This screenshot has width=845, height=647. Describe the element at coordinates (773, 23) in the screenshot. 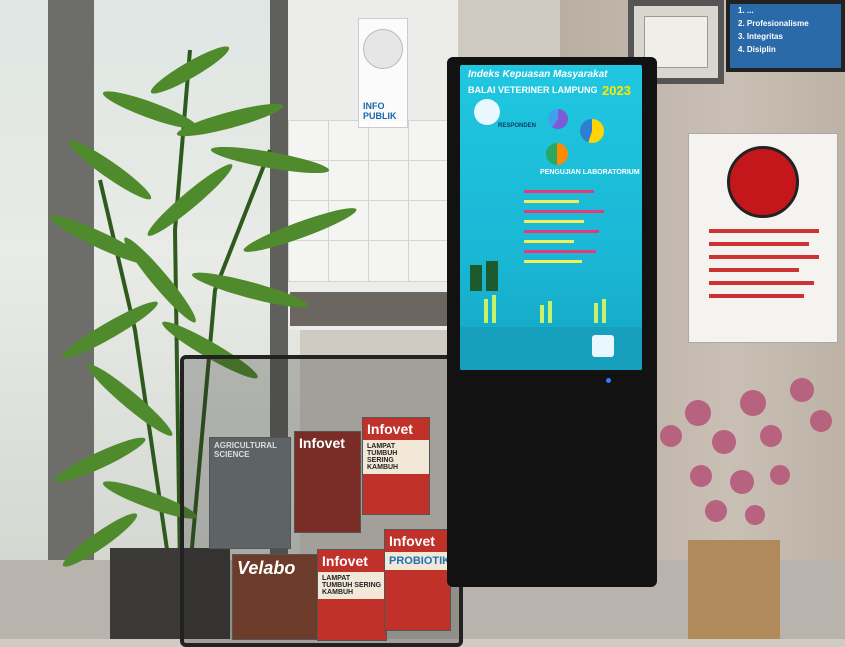

I see `values-line-2: 2. Profesionalisme` at that location.